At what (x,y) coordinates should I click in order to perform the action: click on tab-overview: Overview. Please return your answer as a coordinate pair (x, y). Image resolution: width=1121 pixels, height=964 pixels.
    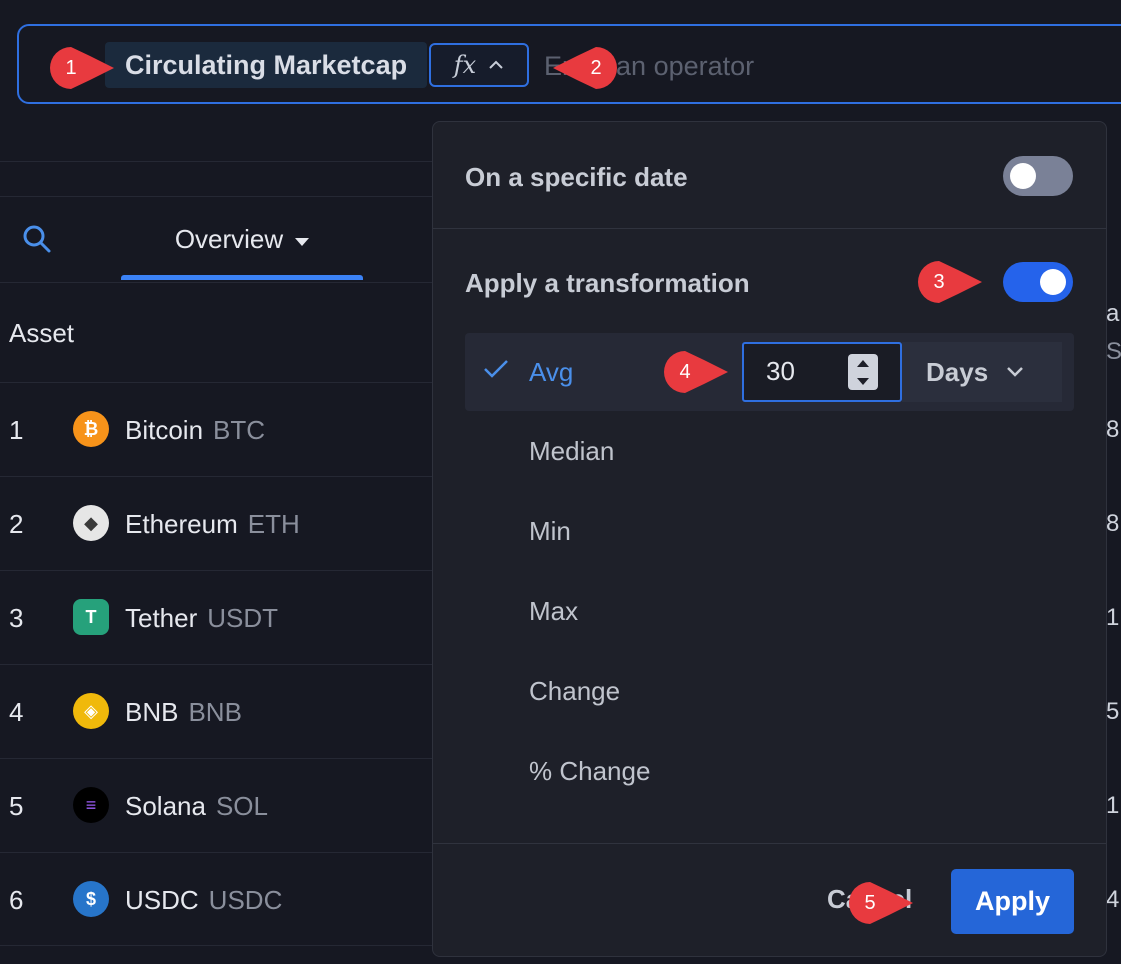
    Looking at the image, I should click on (242, 249).